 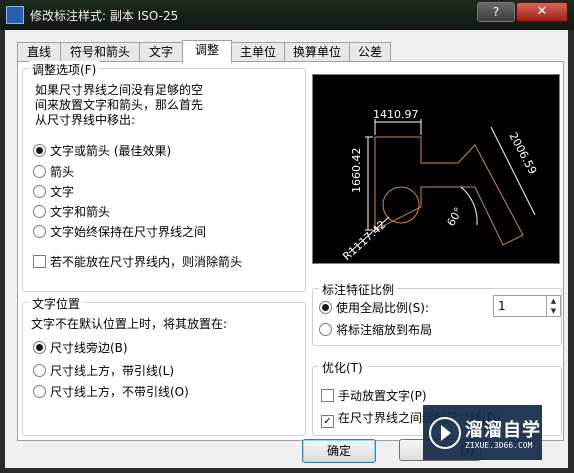 I want to click on dim-angle-text: 60°, so click(x=454, y=216).